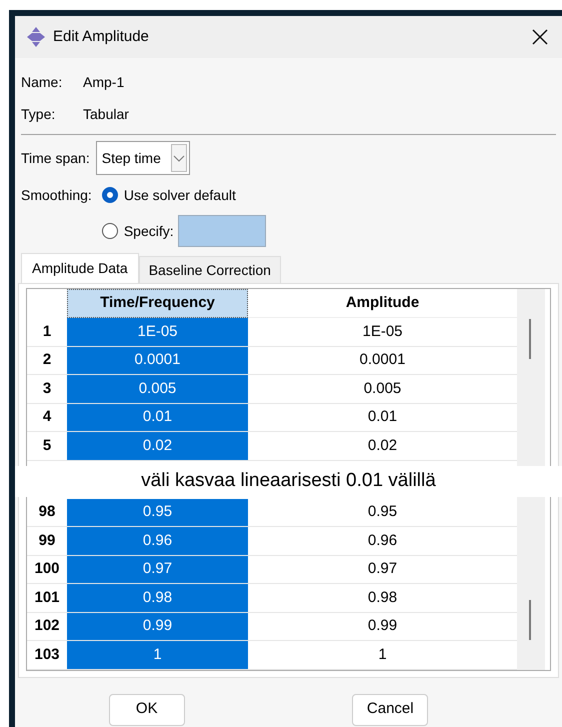 The image size is (562, 727). What do you see at coordinates (157, 512) in the screenshot?
I see `table-cell: 0.95` at bounding box center [157, 512].